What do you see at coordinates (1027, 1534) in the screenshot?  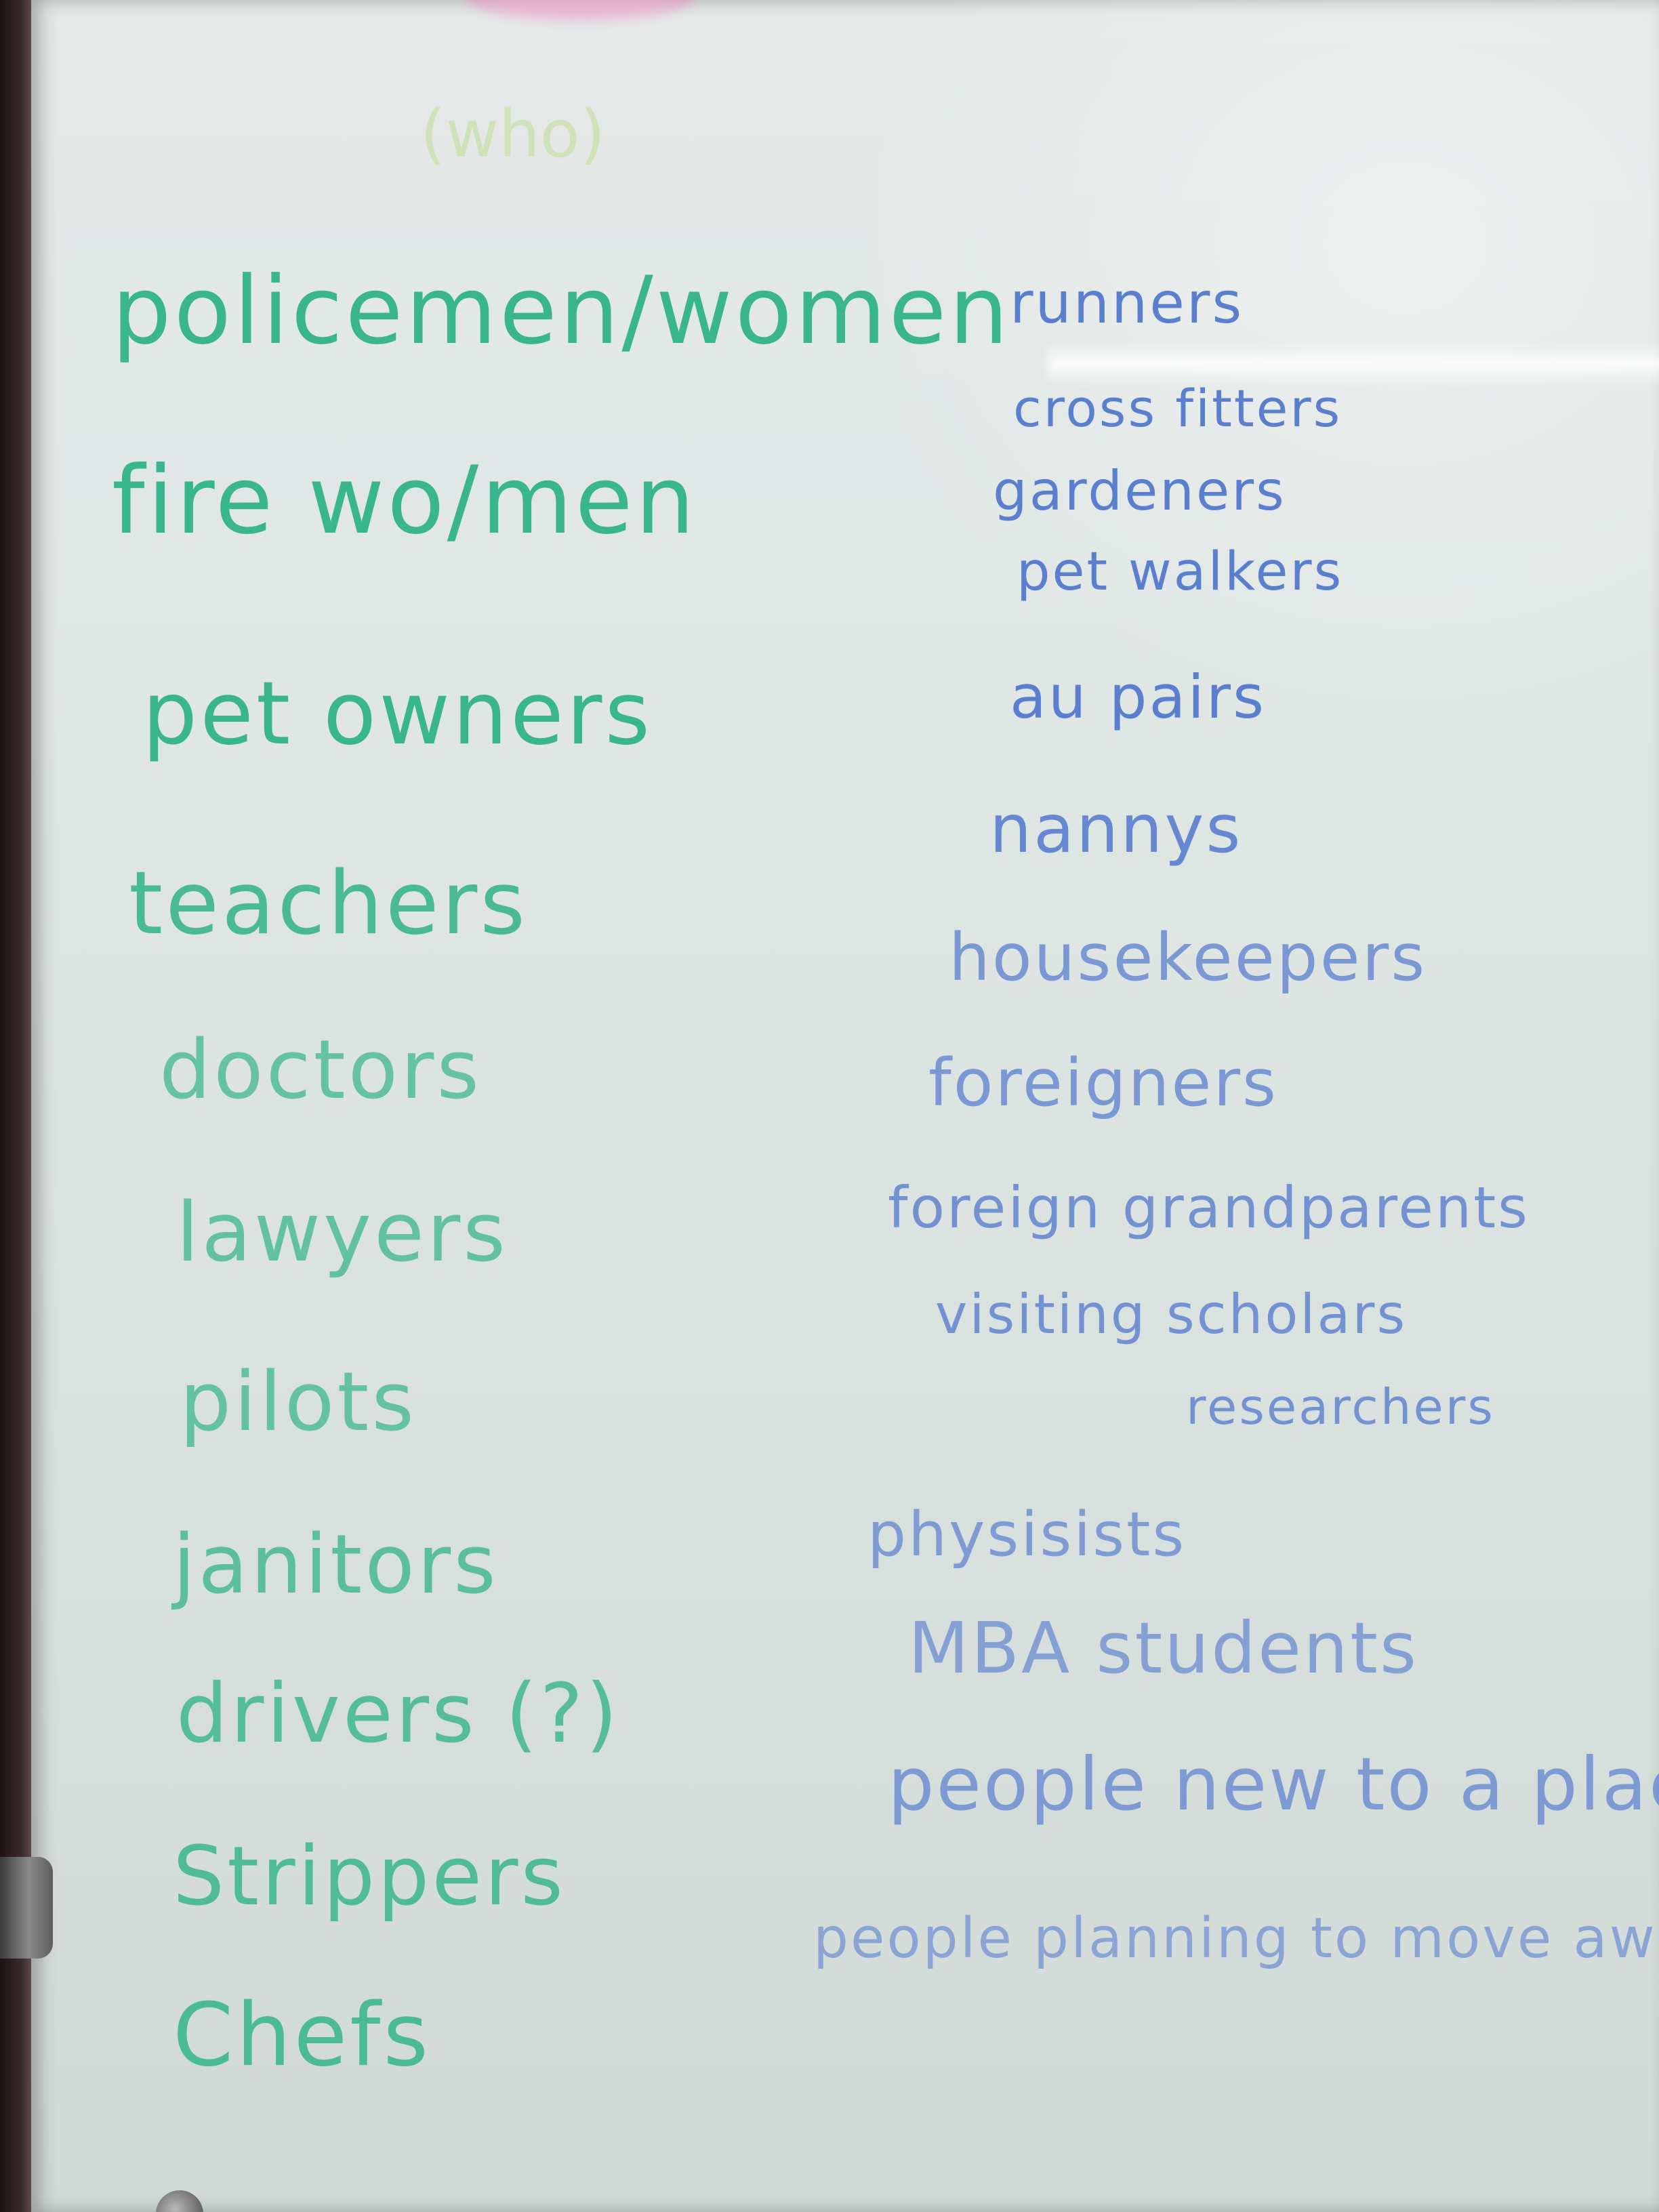 I see `right-item: physisists` at bounding box center [1027, 1534].